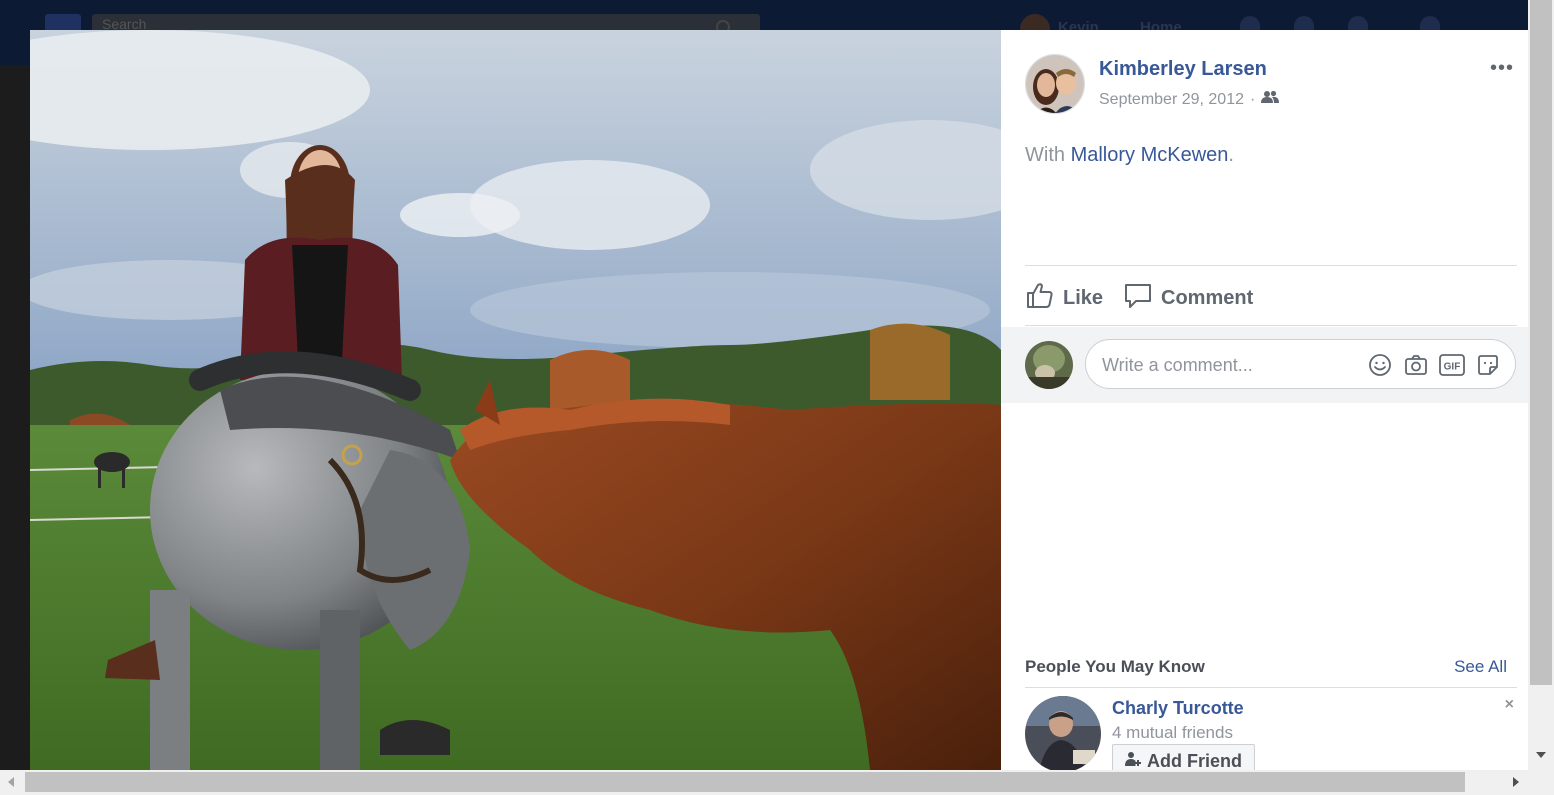 The height and width of the screenshot is (795, 1554). Describe the element at coordinates (1430, 23) in the screenshot. I see `help-icon` at that location.